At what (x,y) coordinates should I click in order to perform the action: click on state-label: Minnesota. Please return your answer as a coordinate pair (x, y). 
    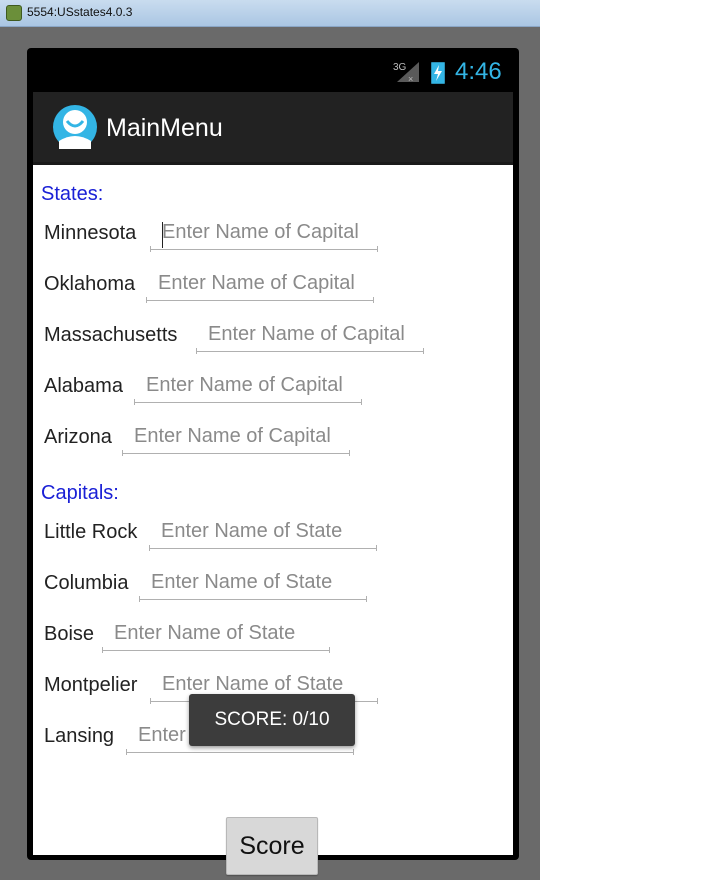
    Looking at the image, I should click on (90, 233).